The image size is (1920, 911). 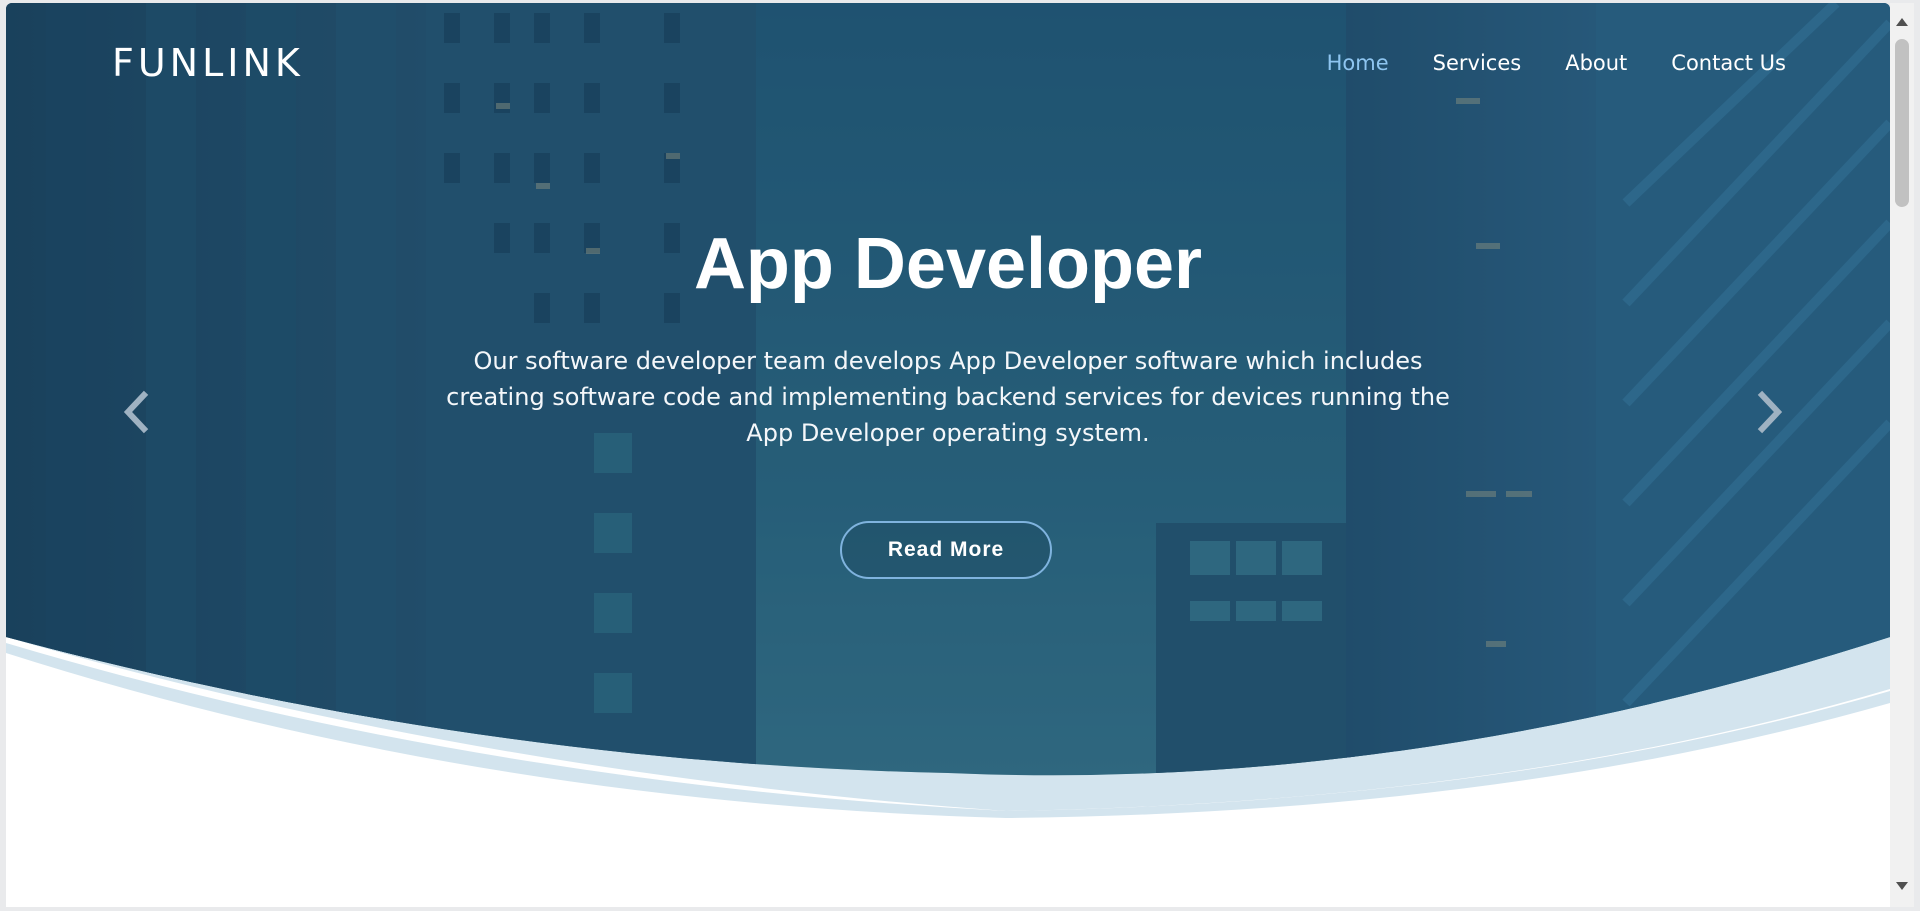 I want to click on scroll-up-arrow-icon, so click(x=1902, y=22).